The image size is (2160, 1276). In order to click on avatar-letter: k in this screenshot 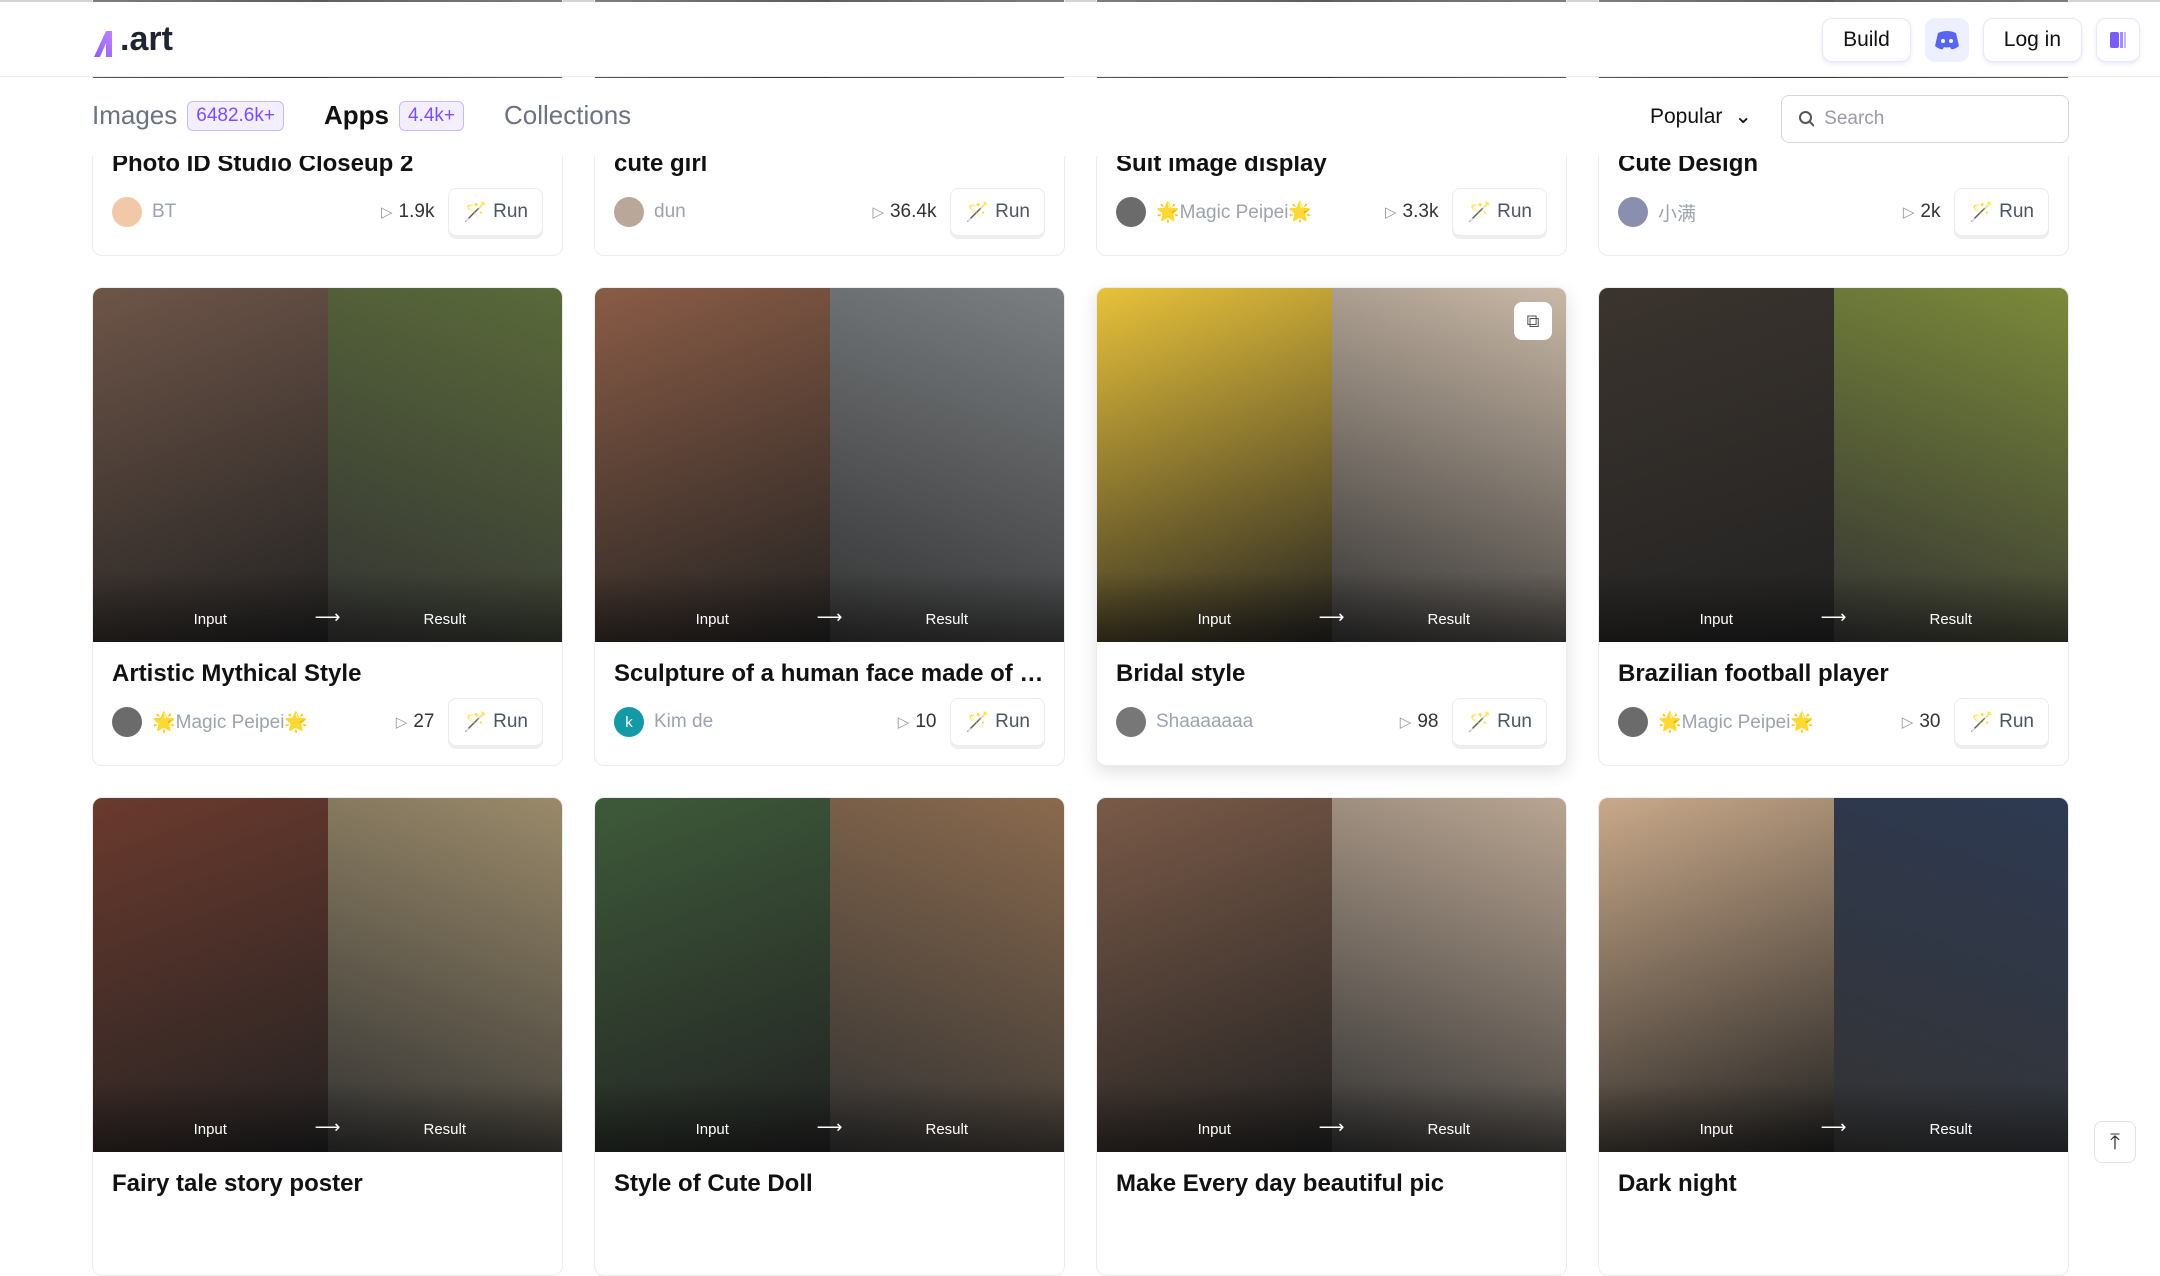, I will do `click(629, 722)`.